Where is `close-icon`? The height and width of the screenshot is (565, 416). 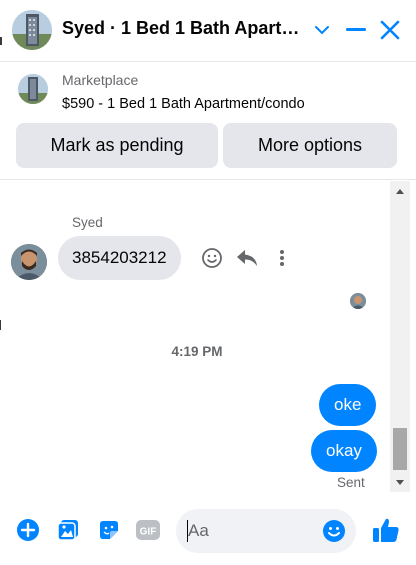 close-icon is located at coordinates (390, 30).